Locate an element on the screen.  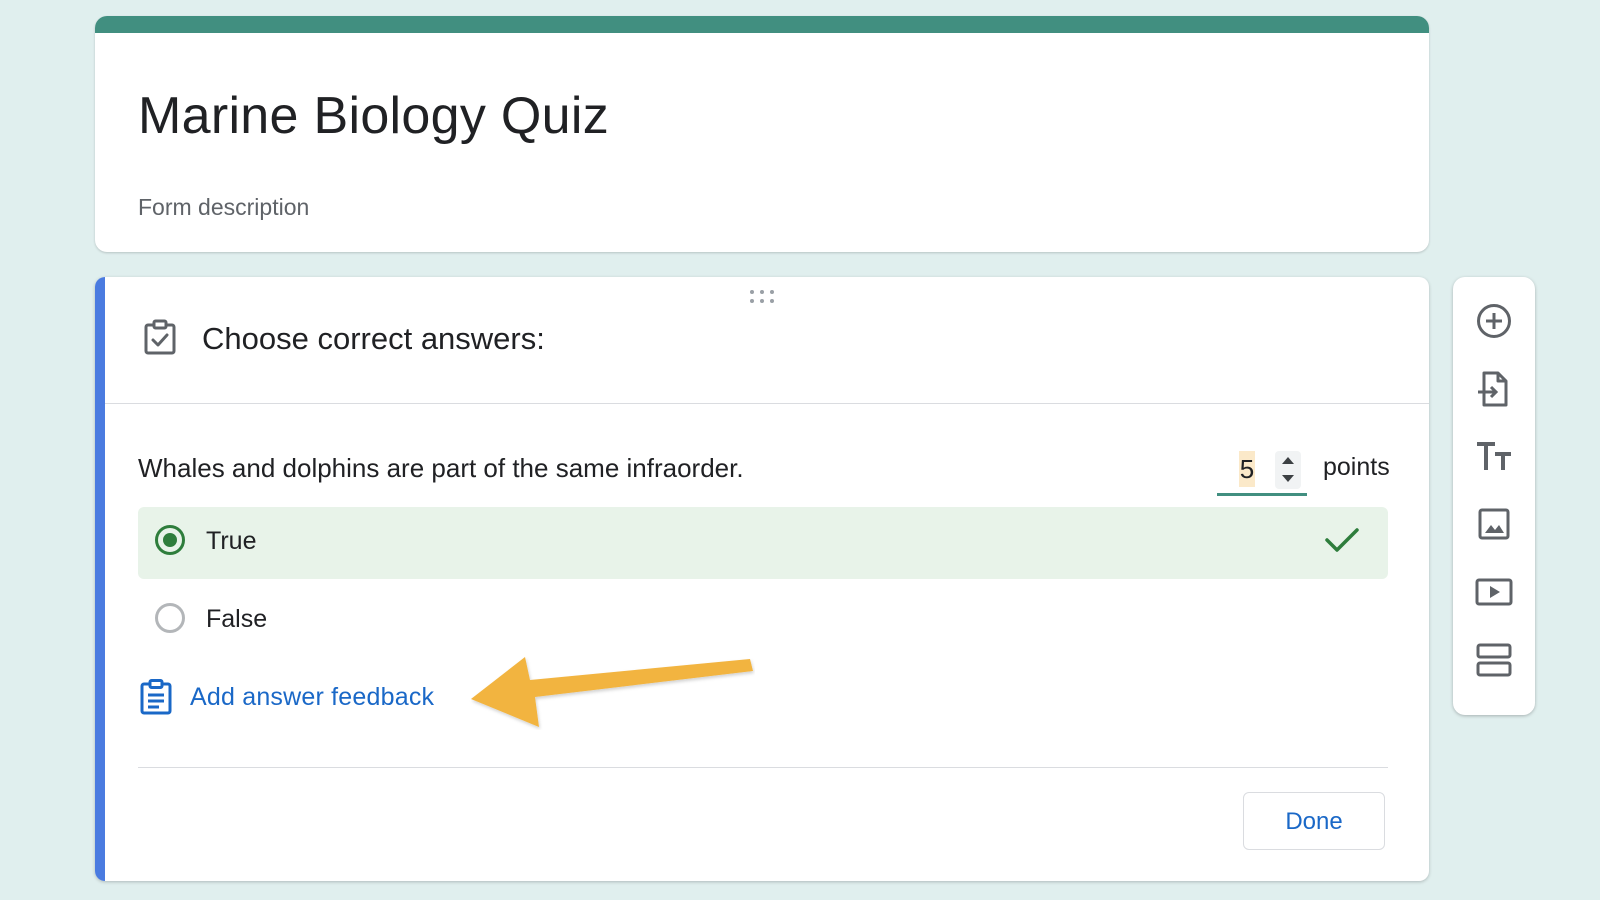
form-title: Marine Biology Quiz is located at coordinates (373, 116).